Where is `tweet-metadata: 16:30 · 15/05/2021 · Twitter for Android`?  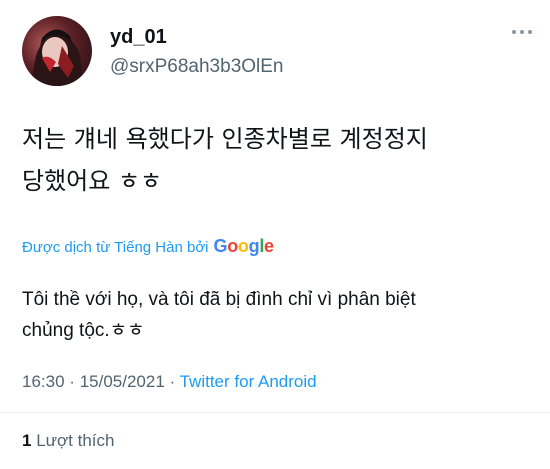
tweet-metadata: 16:30 · 15/05/2021 · Twitter for Android is located at coordinates (169, 382).